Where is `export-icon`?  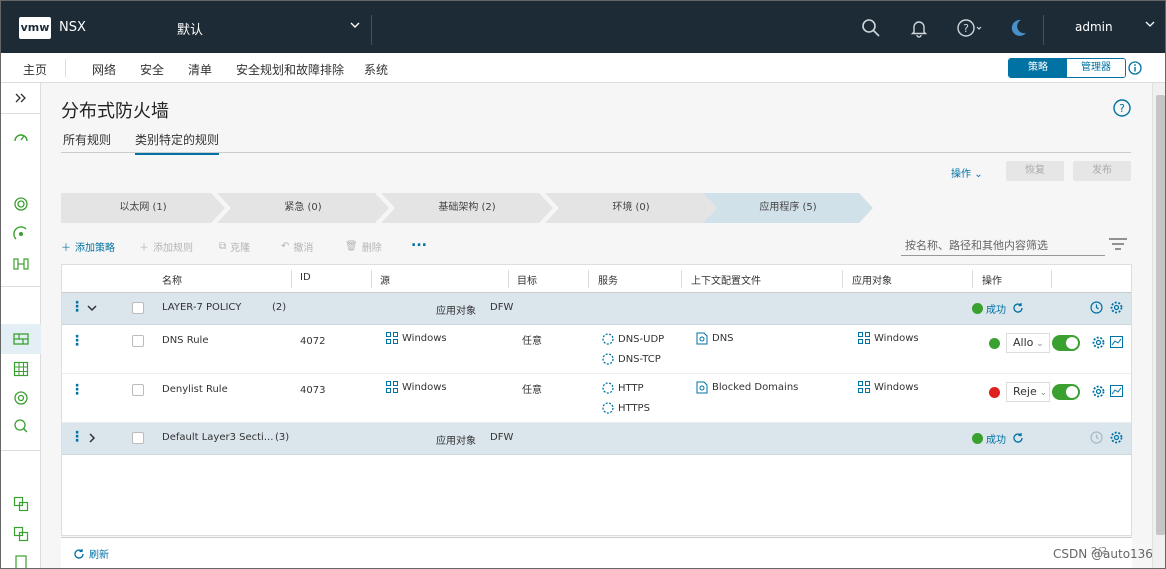
export-icon is located at coordinates (21, 504).